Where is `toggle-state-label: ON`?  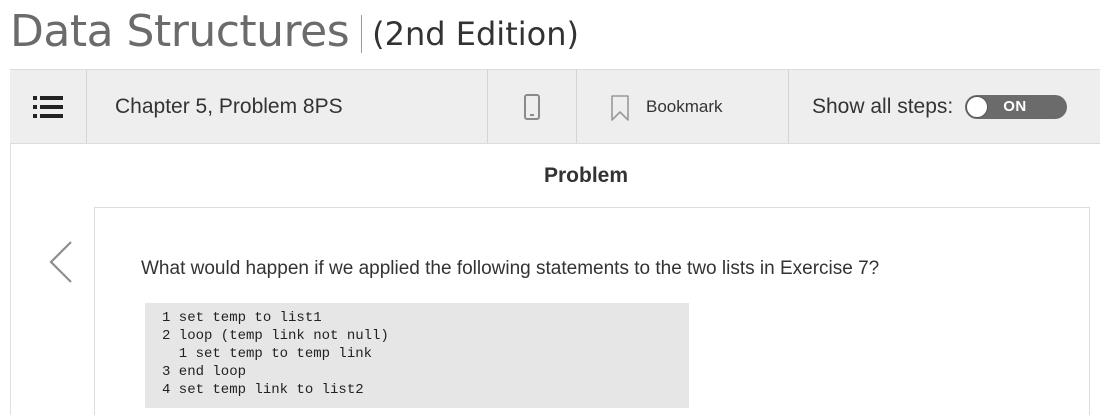 toggle-state-label: ON is located at coordinates (1015, 106).